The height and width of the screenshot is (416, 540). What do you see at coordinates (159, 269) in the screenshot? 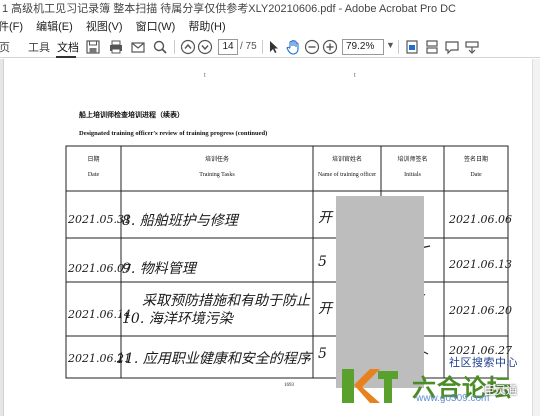
I see `row-2-task: 9. 物料管理` at bounding box center [159, 269].